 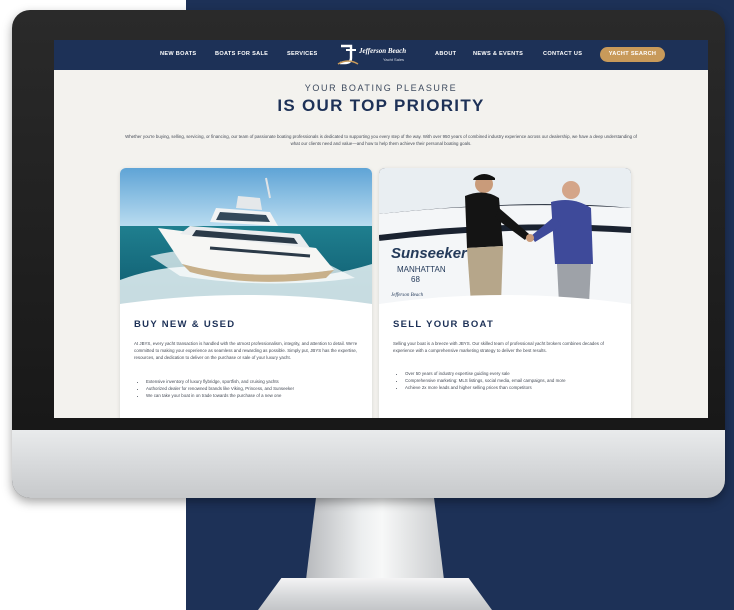 I want to click on nav-about: ABOUT, so click(x=445, y=54).